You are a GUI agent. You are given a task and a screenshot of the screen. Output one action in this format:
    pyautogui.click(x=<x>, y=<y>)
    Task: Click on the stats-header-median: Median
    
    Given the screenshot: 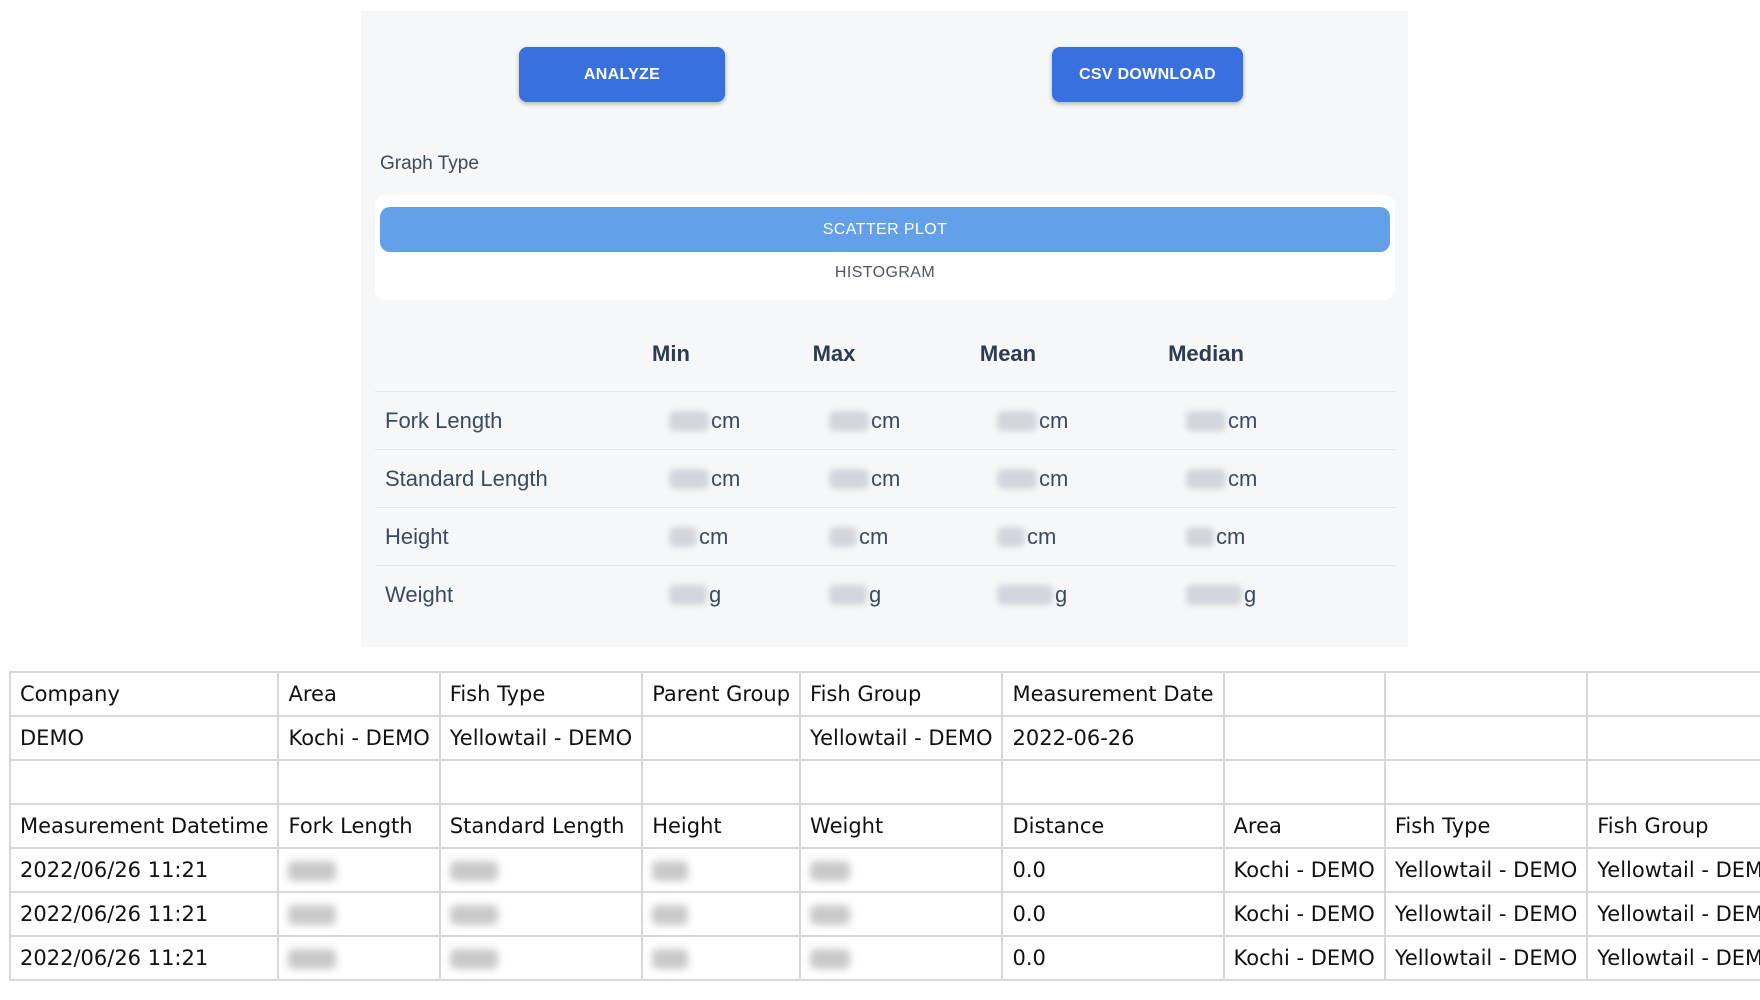 What is the action you would take?
    pyautogui.click(x=1206, y=353)
    